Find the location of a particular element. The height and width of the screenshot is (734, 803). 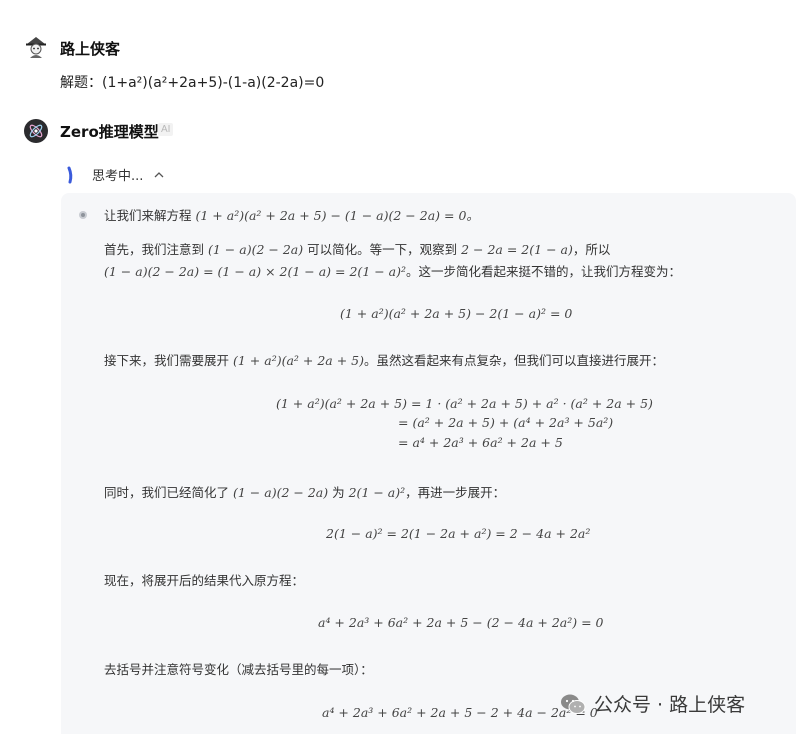

p5-math2: 2(1 − a)² is located at coordinates (377, 492).